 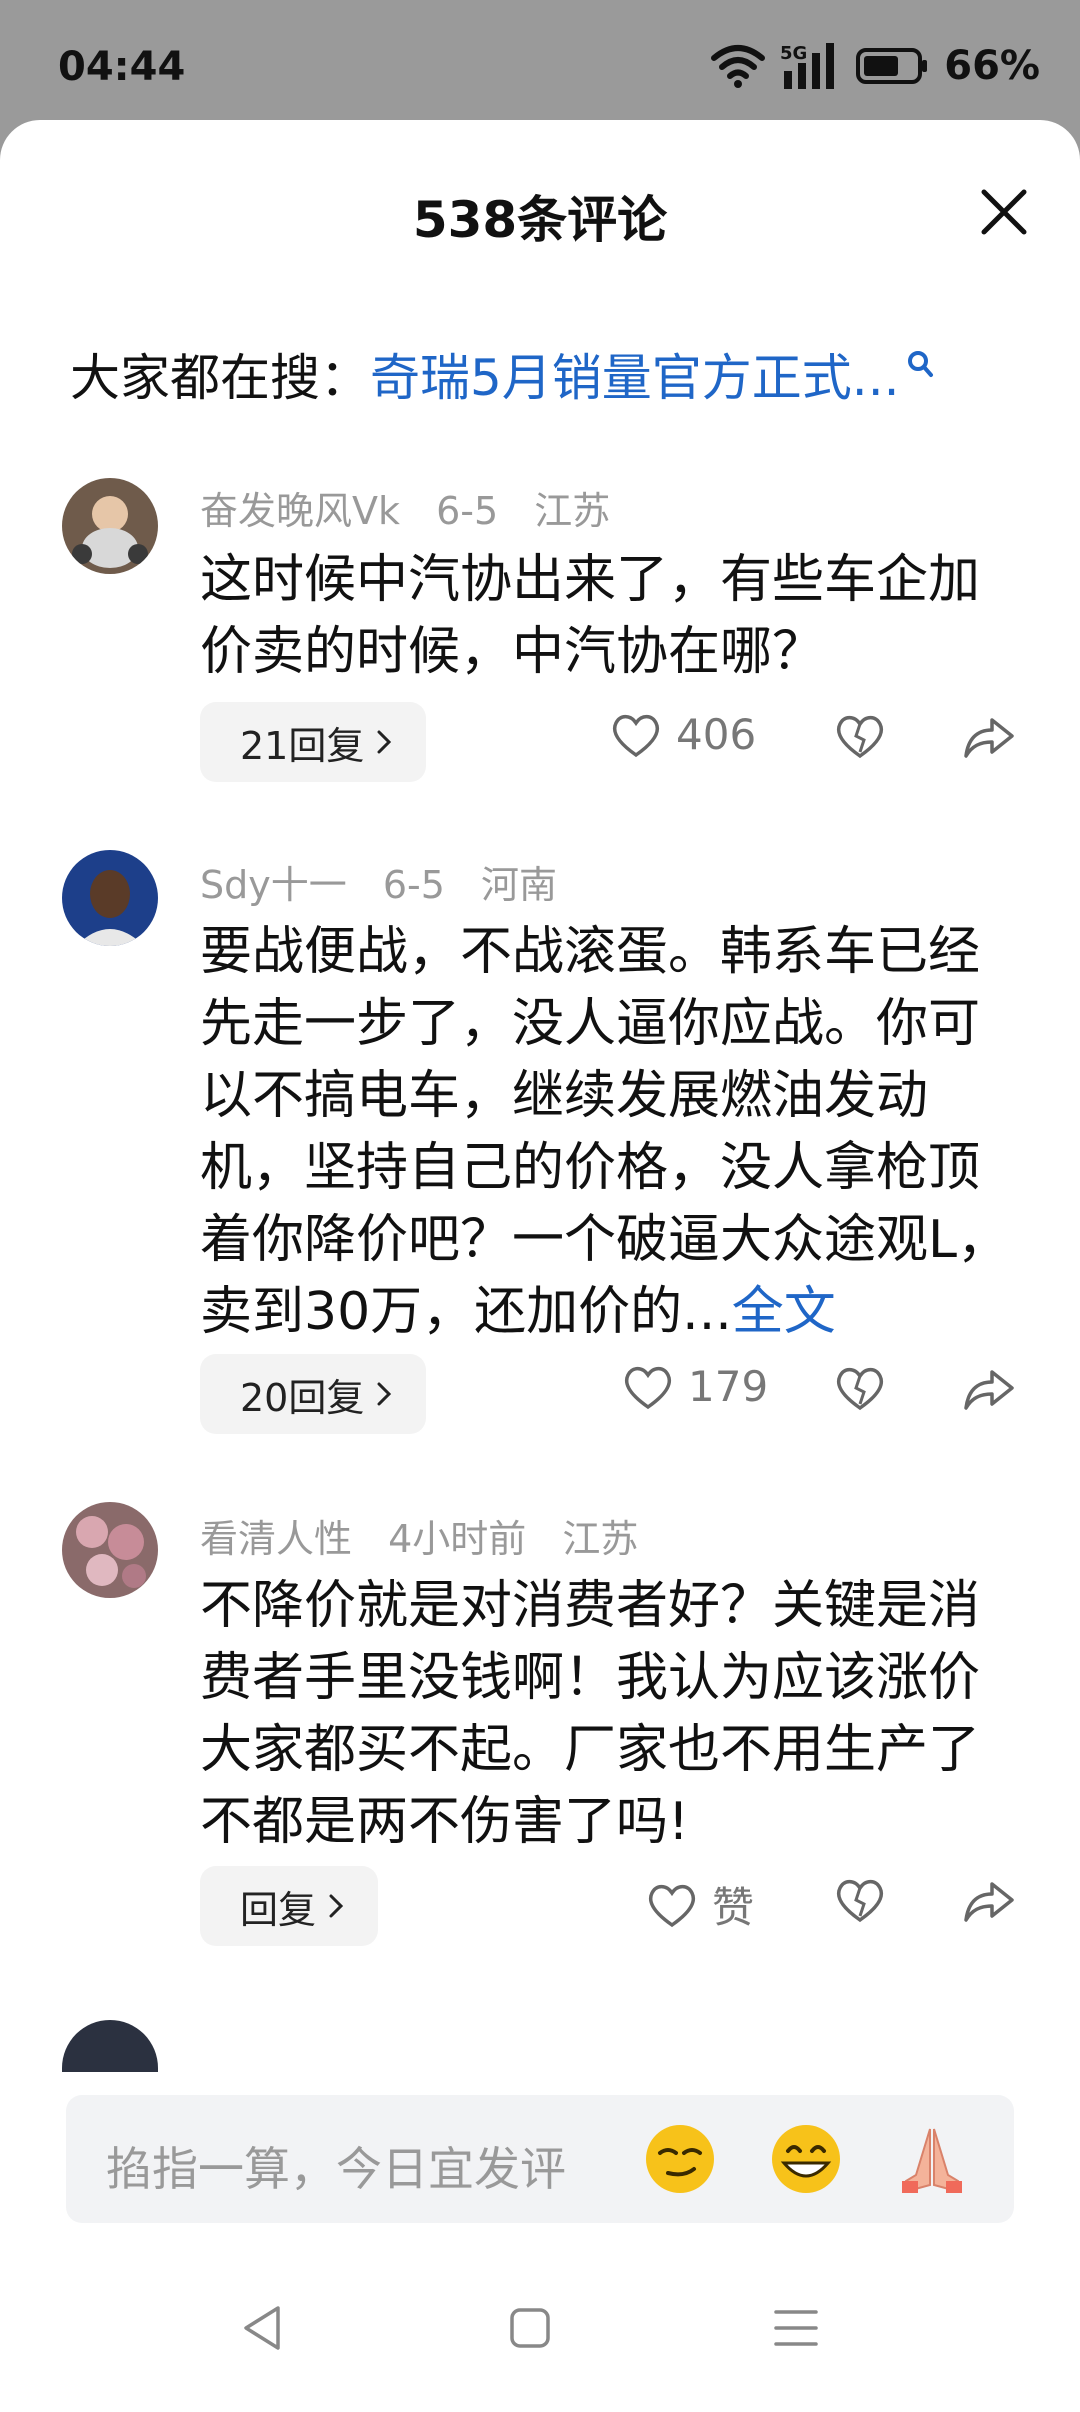 I want to click on back-icon, so click(x=262, y=2328).